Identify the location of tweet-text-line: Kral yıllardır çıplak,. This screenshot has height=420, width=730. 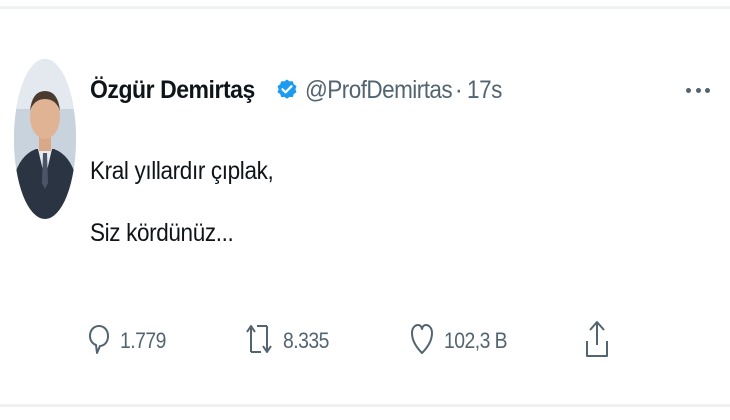
(182, 171).